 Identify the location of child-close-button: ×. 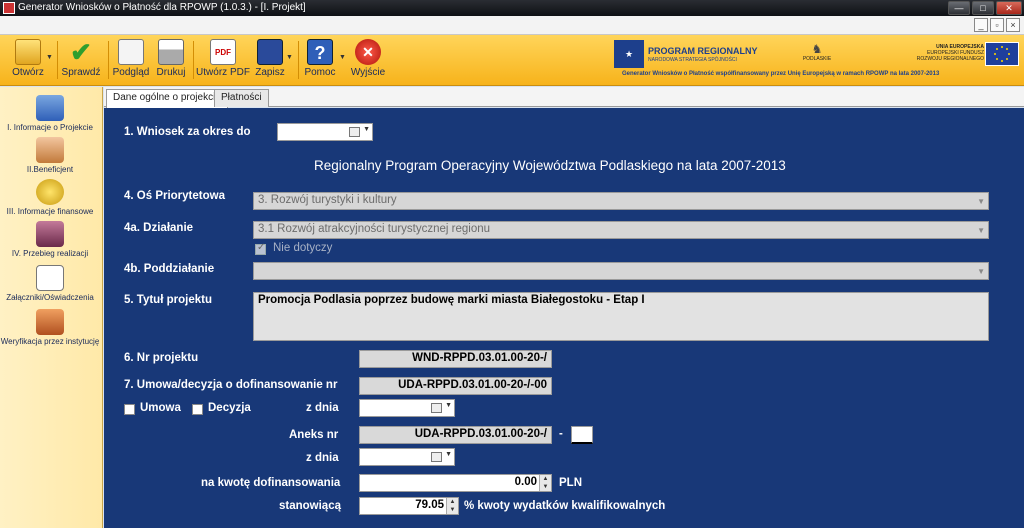
(1013, 25).